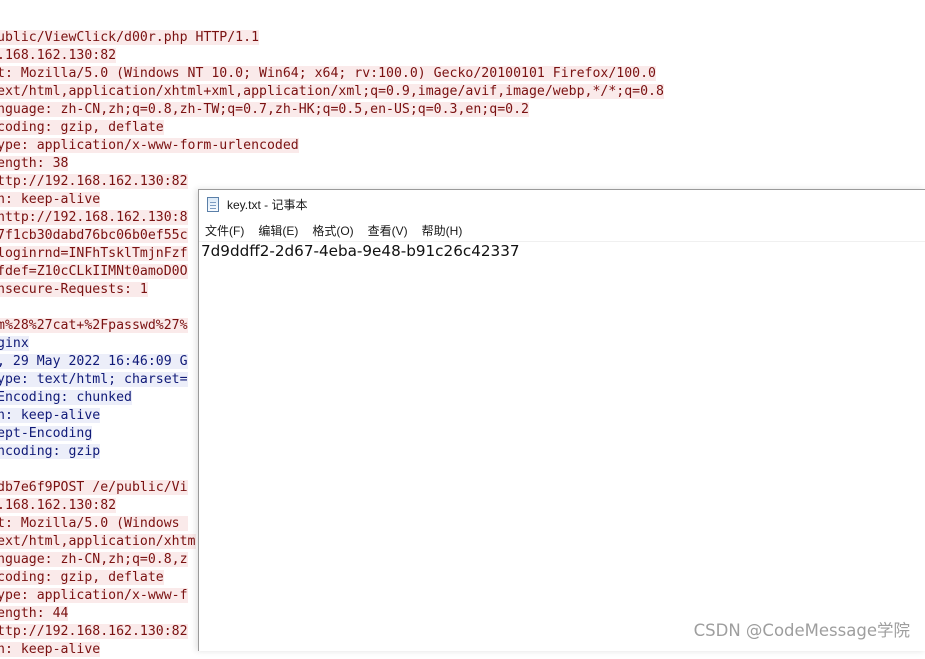 The width and height of the screenshot is (925, 659). I want to click on request-line: ublic/ViewClick/d00r.php HTTP/1.1, so click(332, 38).